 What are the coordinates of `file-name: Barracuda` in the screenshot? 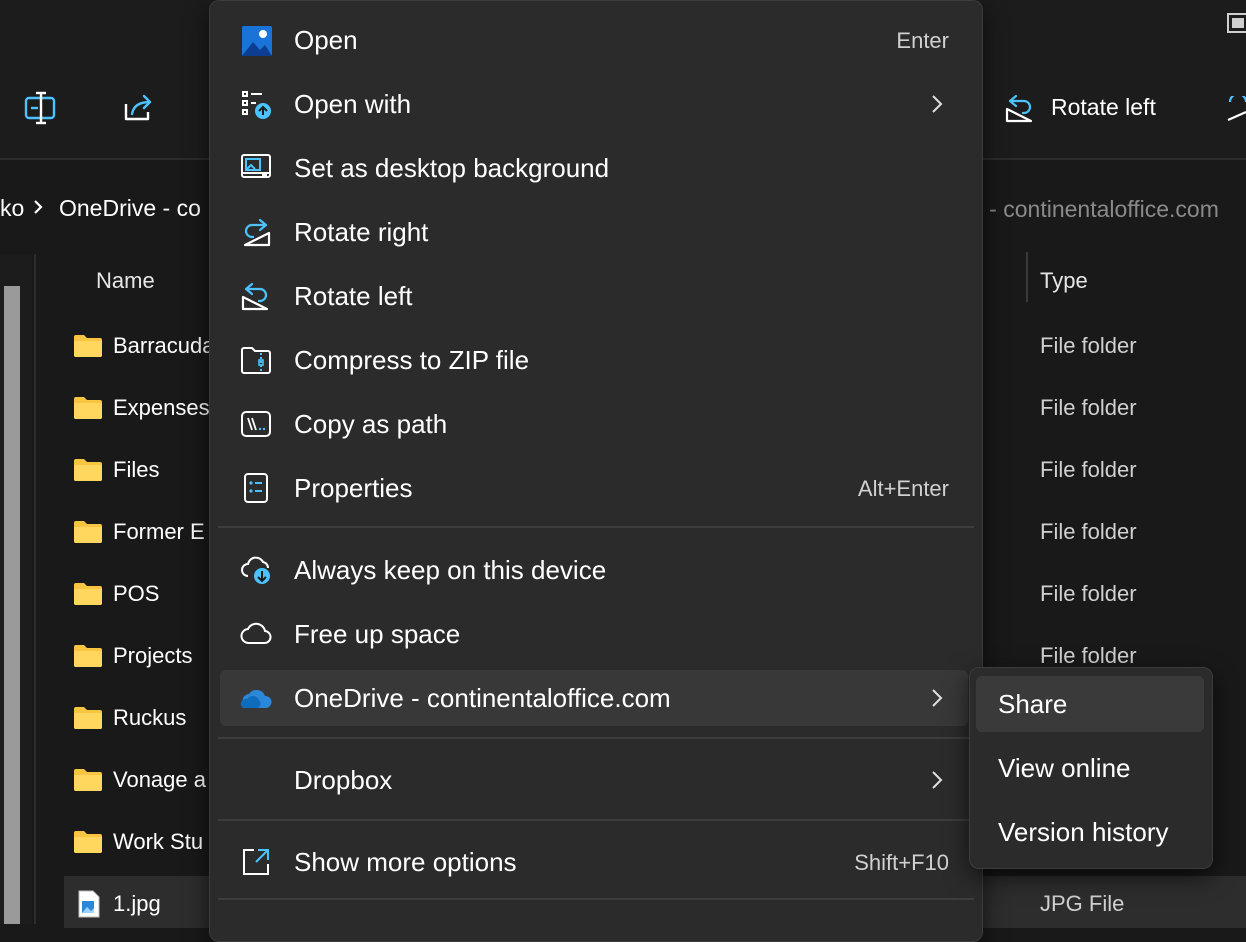 It's located at (164, 345).